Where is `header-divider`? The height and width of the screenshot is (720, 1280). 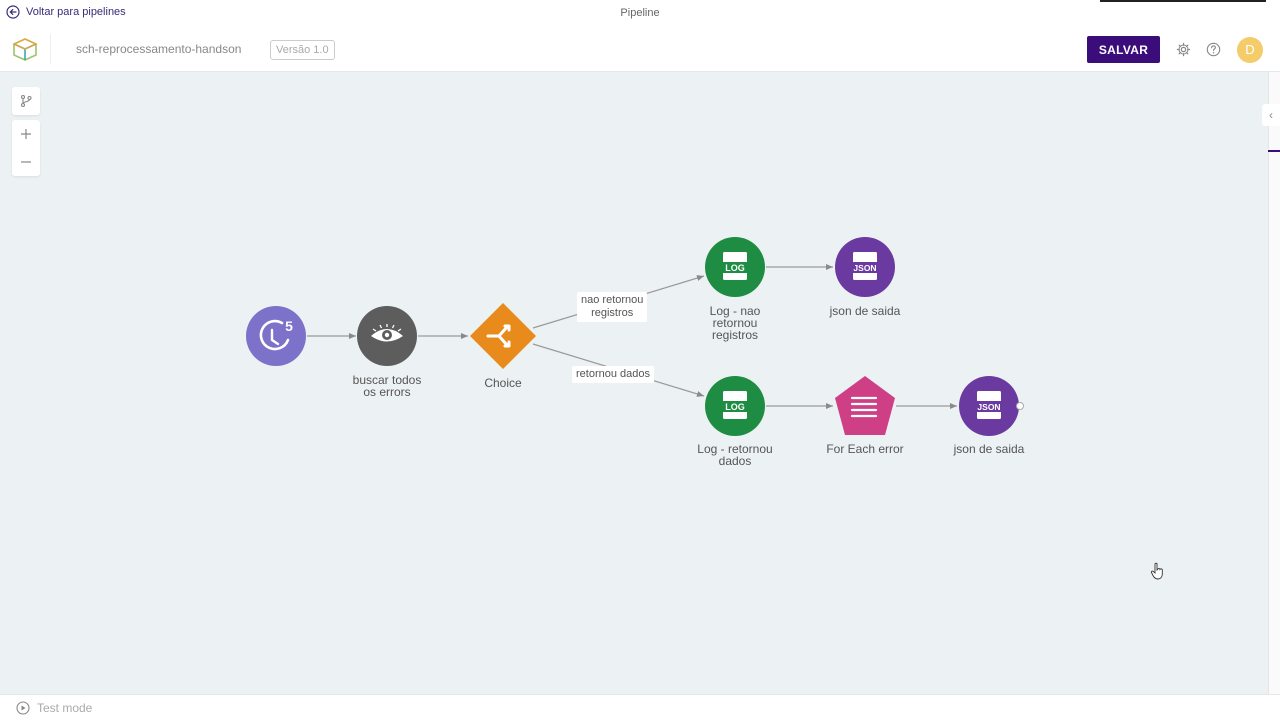 header-divider is located at coordinates (50, 49).